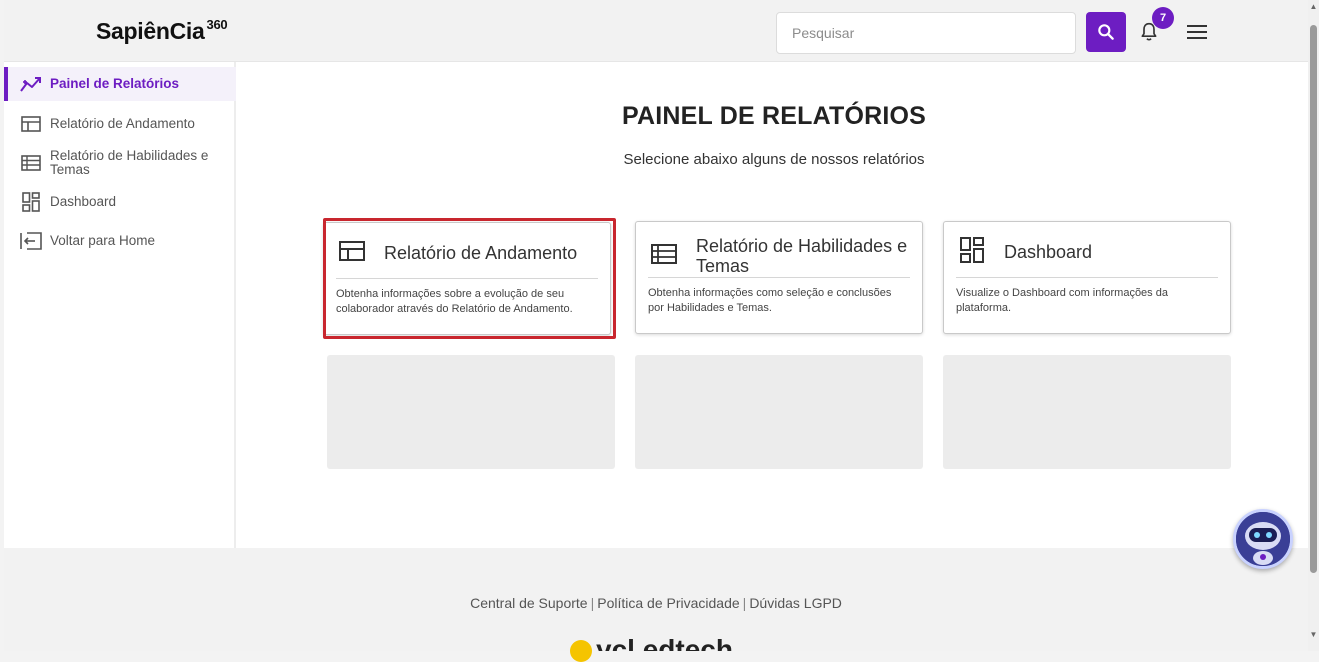  Describe the element at coordinates (581, 651) in the screenshot. I see `footer-brand-dot` at that location.